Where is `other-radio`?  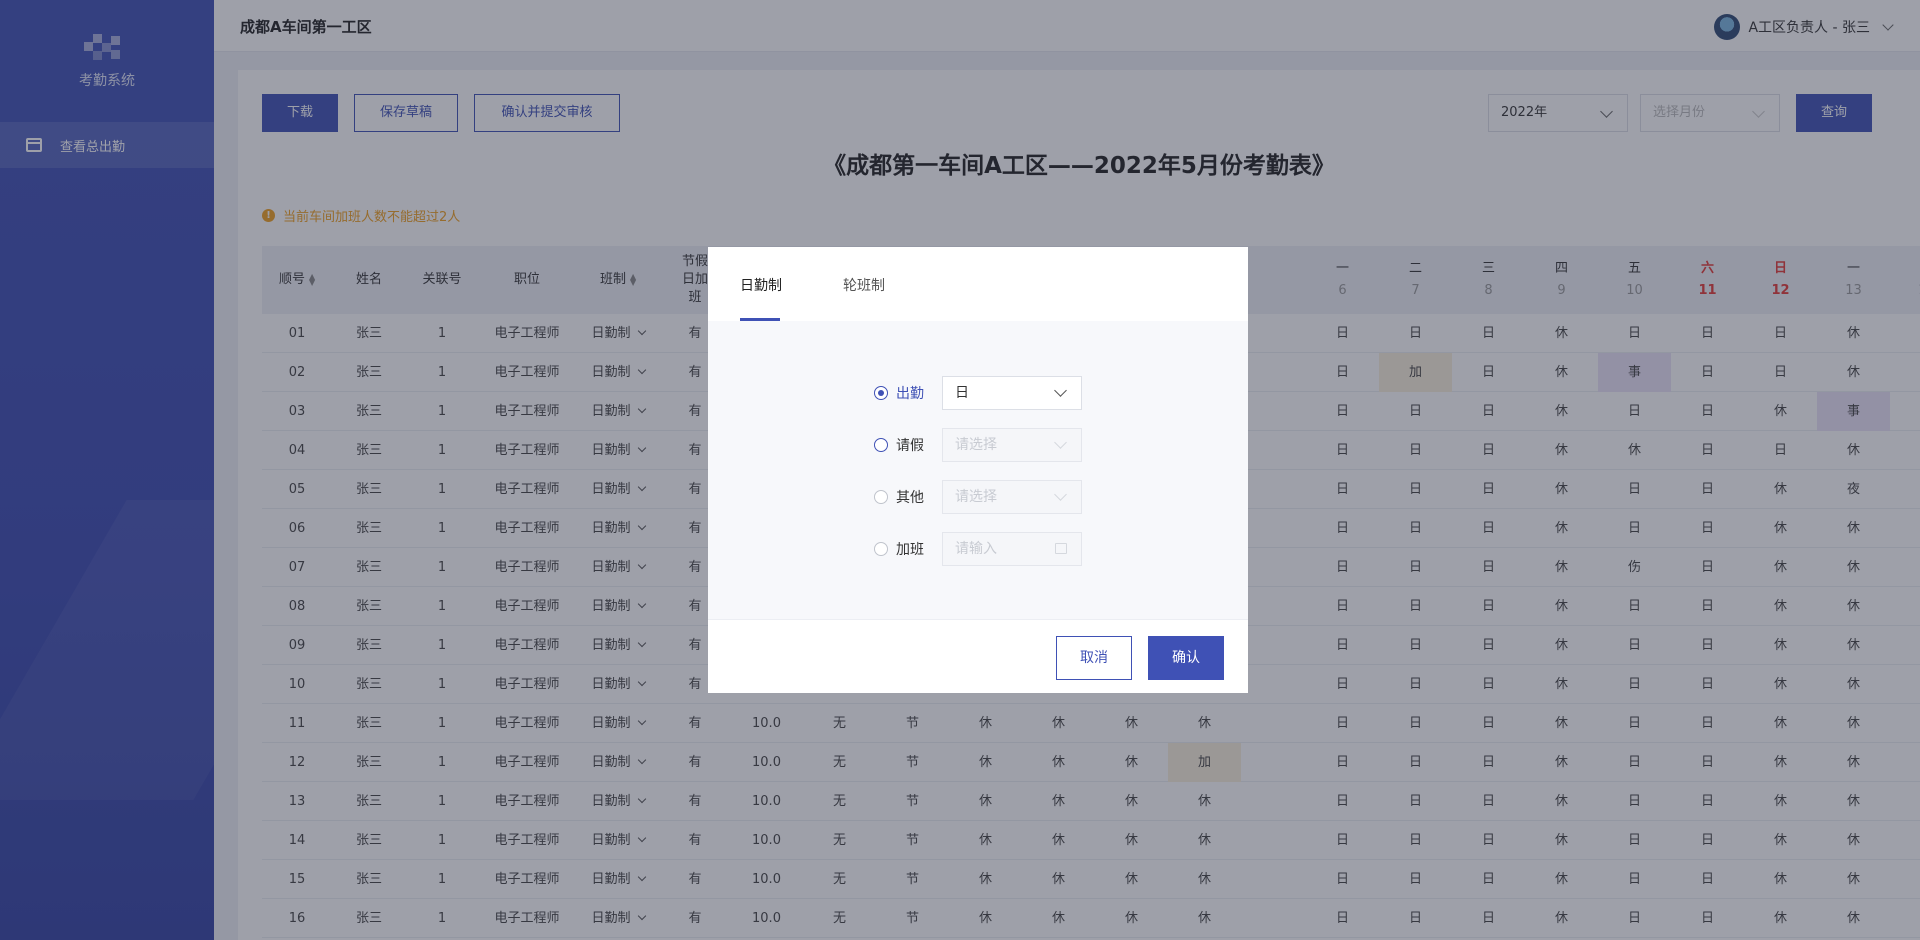
other-radio is located at coordinates (881, 497).